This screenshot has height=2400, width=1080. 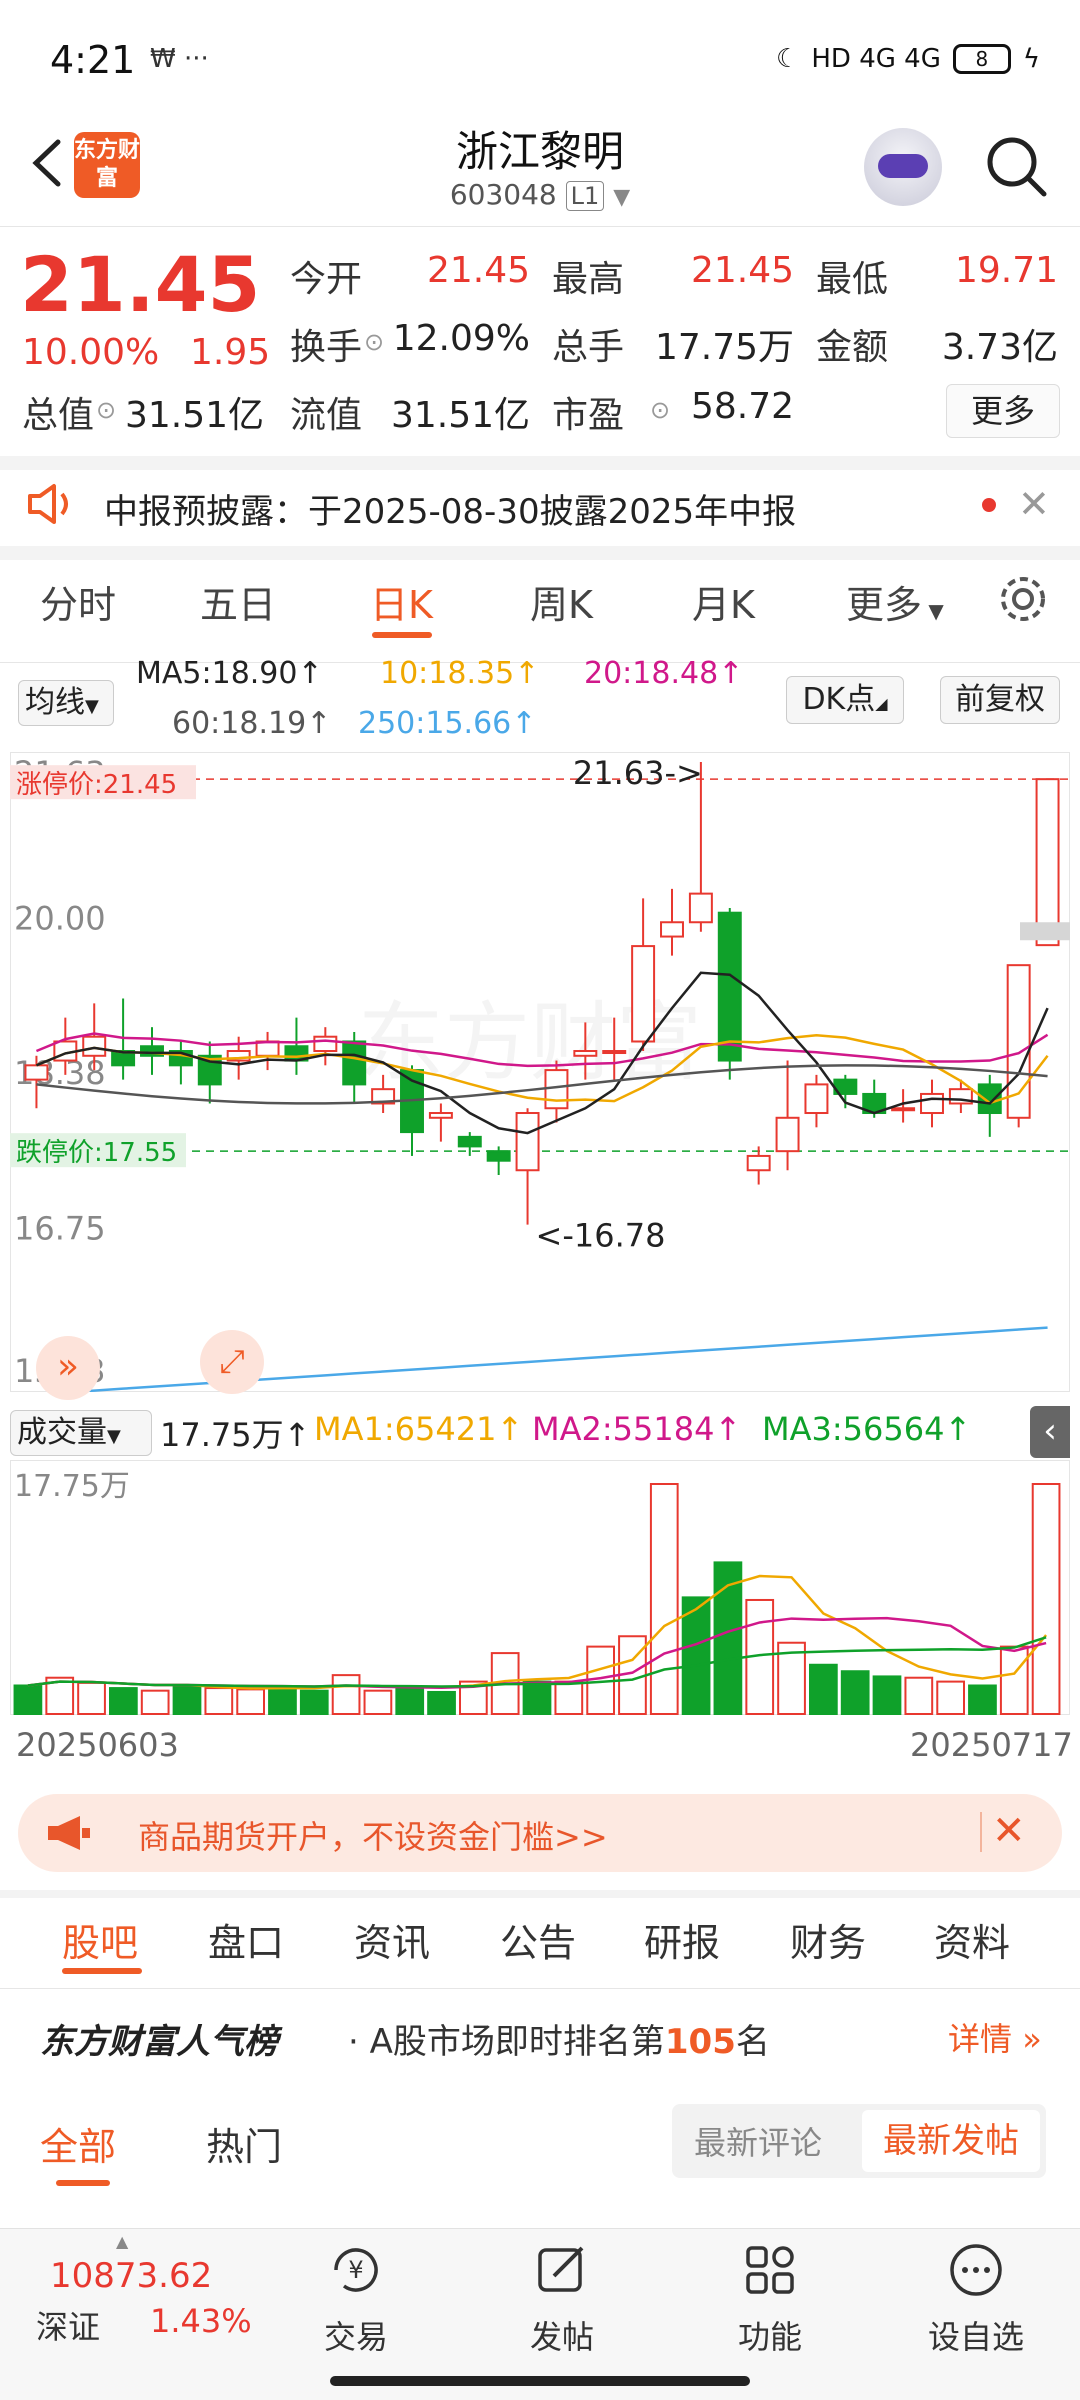 What do you see at coordinates (68, 2325) in the screenshot?
I see `index-name: 深证` at bounding box center [68, 2325].